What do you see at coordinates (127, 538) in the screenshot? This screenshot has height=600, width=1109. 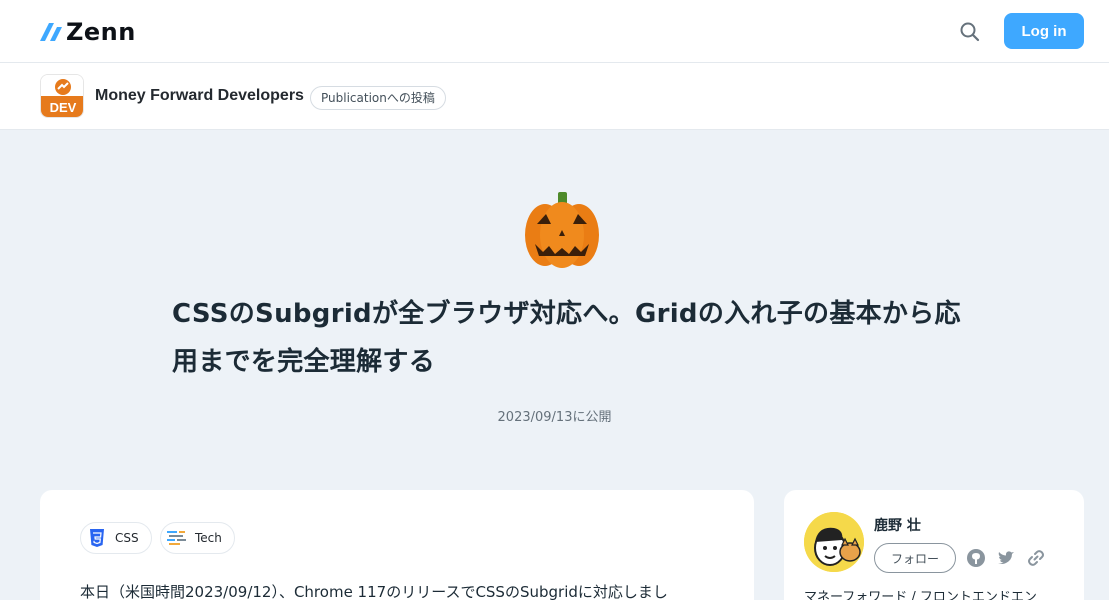 I see `topic-label: CSS` at bounding box center [127, 538].